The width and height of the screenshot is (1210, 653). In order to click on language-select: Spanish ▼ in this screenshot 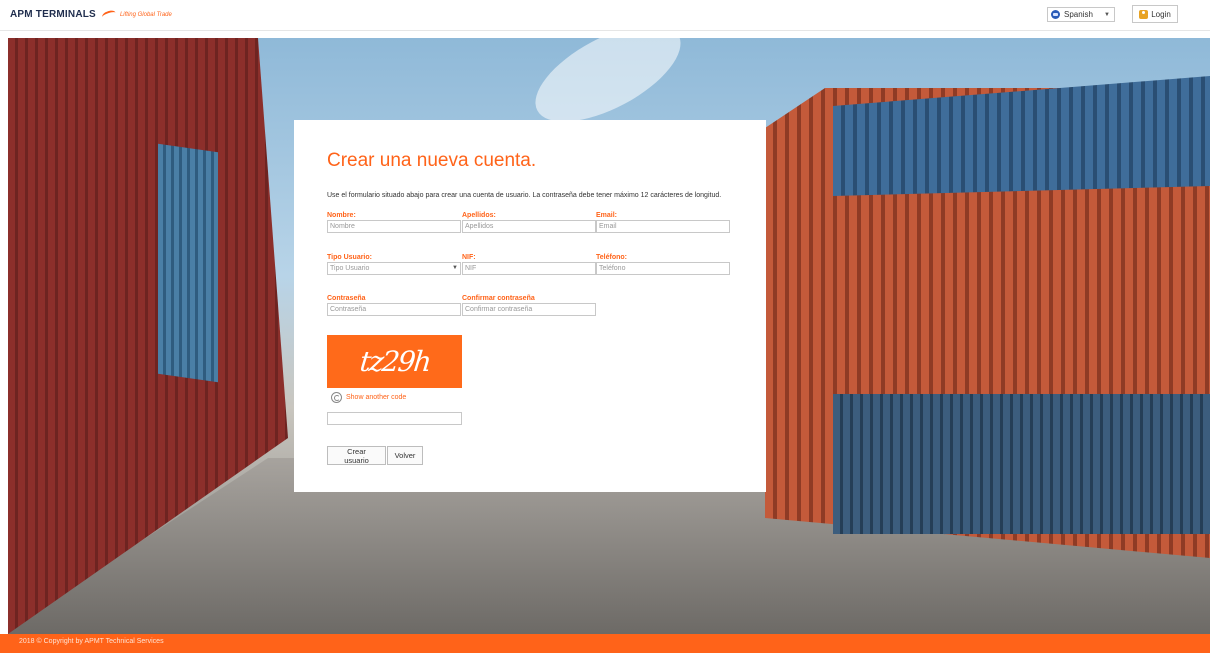, I will do `click(1081, 14)`.